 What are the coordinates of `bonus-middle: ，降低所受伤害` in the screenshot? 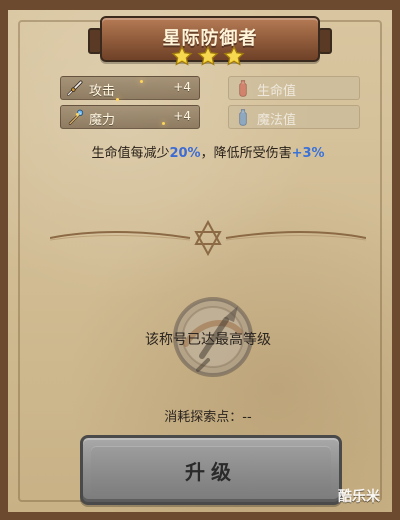 It's located at (246, 153).